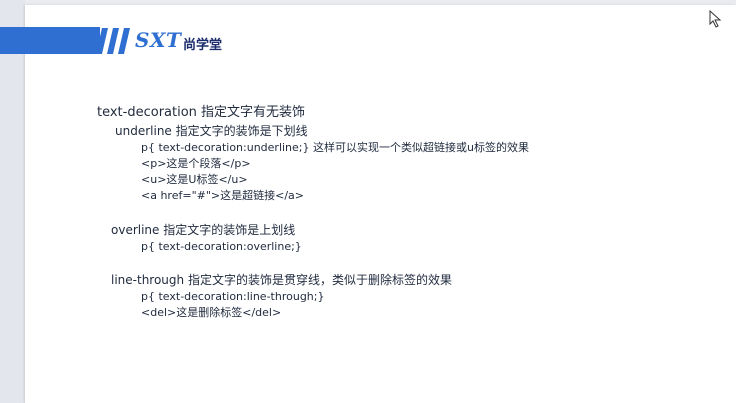 This screenshot has width=736, height=403. Describe the element at coordinates (12, 201) in the screenshot. I see `window-left-edge` at that location.